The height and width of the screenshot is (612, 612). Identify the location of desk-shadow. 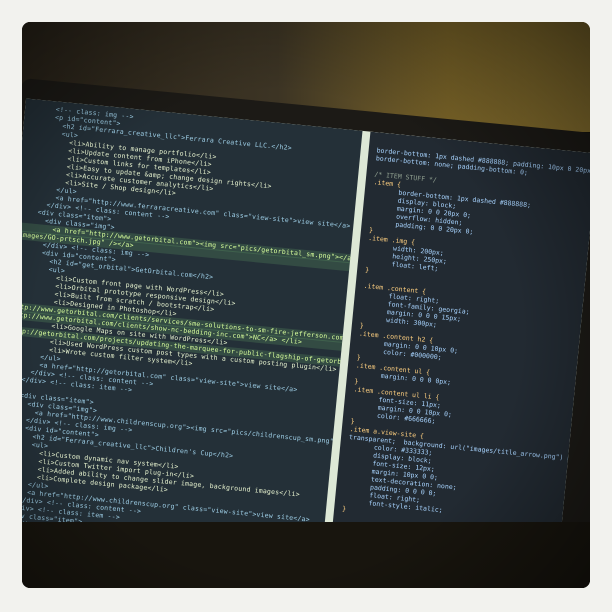
(306, 555).